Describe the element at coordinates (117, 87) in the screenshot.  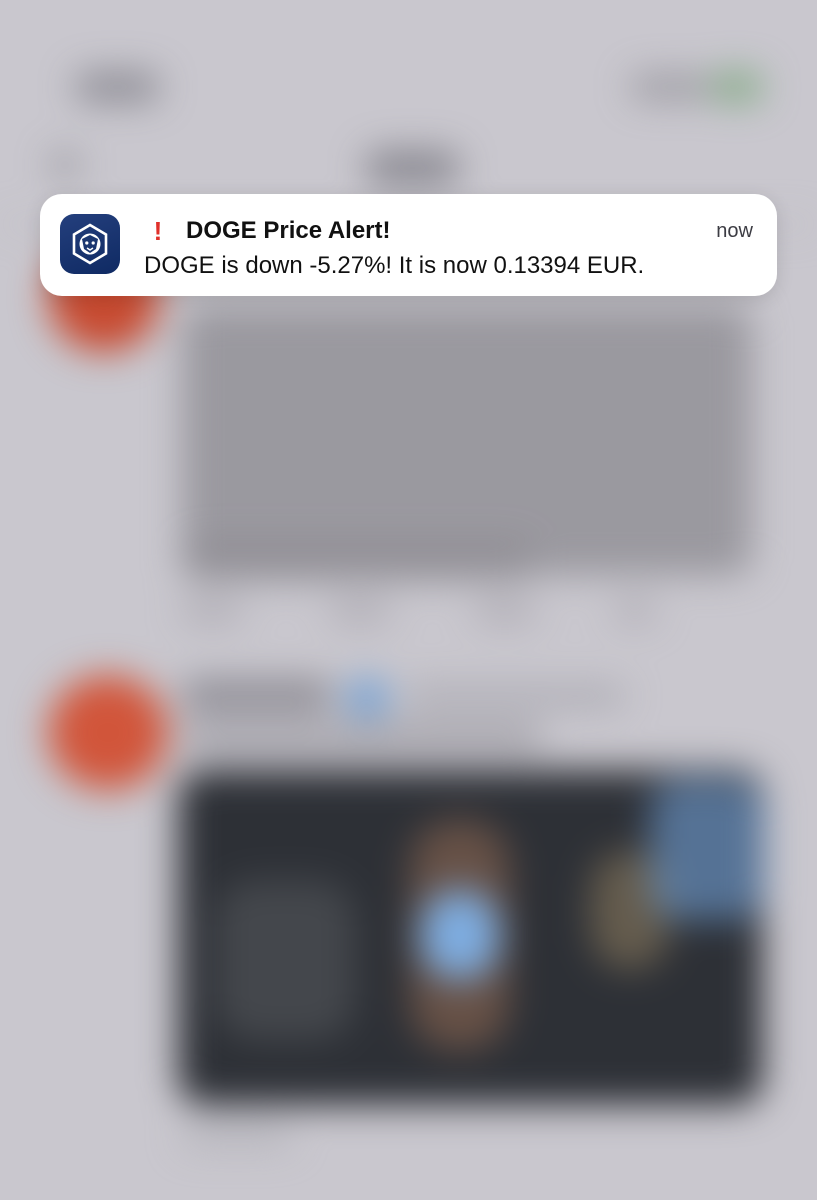
I see `status-bar-time-blur` at that location.